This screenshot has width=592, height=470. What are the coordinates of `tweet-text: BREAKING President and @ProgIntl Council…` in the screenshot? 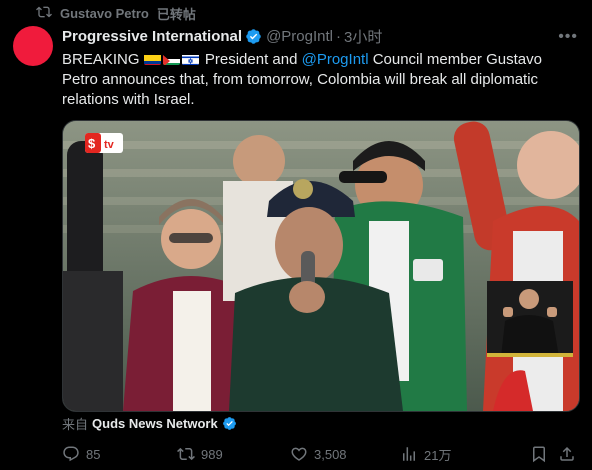 It's located at (317, 80).